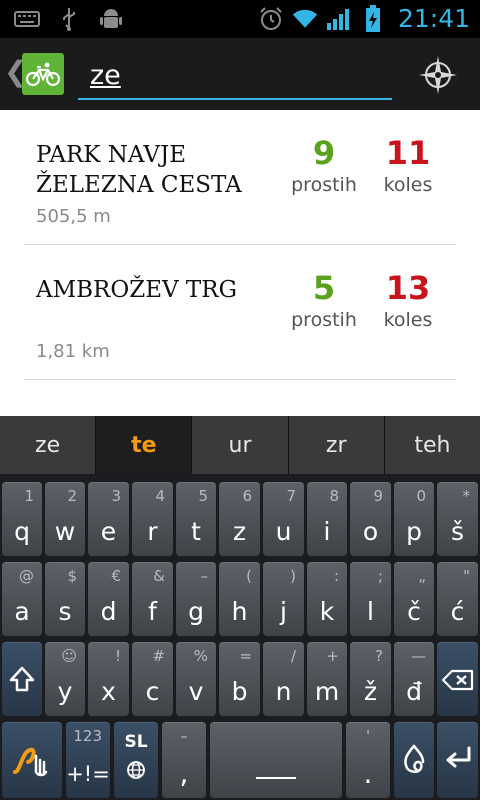 Image resolution: width=480 pixels, height=800 pixels. I want to click on station-name: PARK NAVJE ŽELEZNA CESTA, so click(139, 170).